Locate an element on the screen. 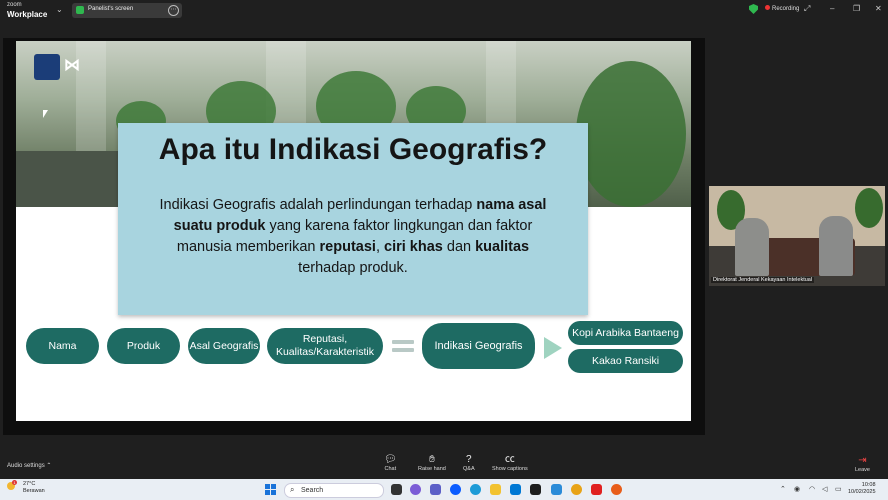  ministry-logo-icon is located at coordinates (47, 67).